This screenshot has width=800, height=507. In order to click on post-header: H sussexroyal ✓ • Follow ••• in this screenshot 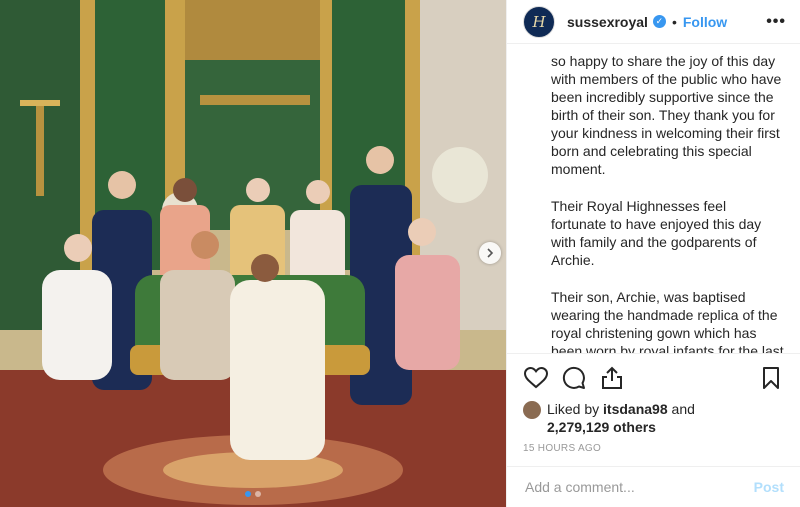, I will do `click(653, 22)`.